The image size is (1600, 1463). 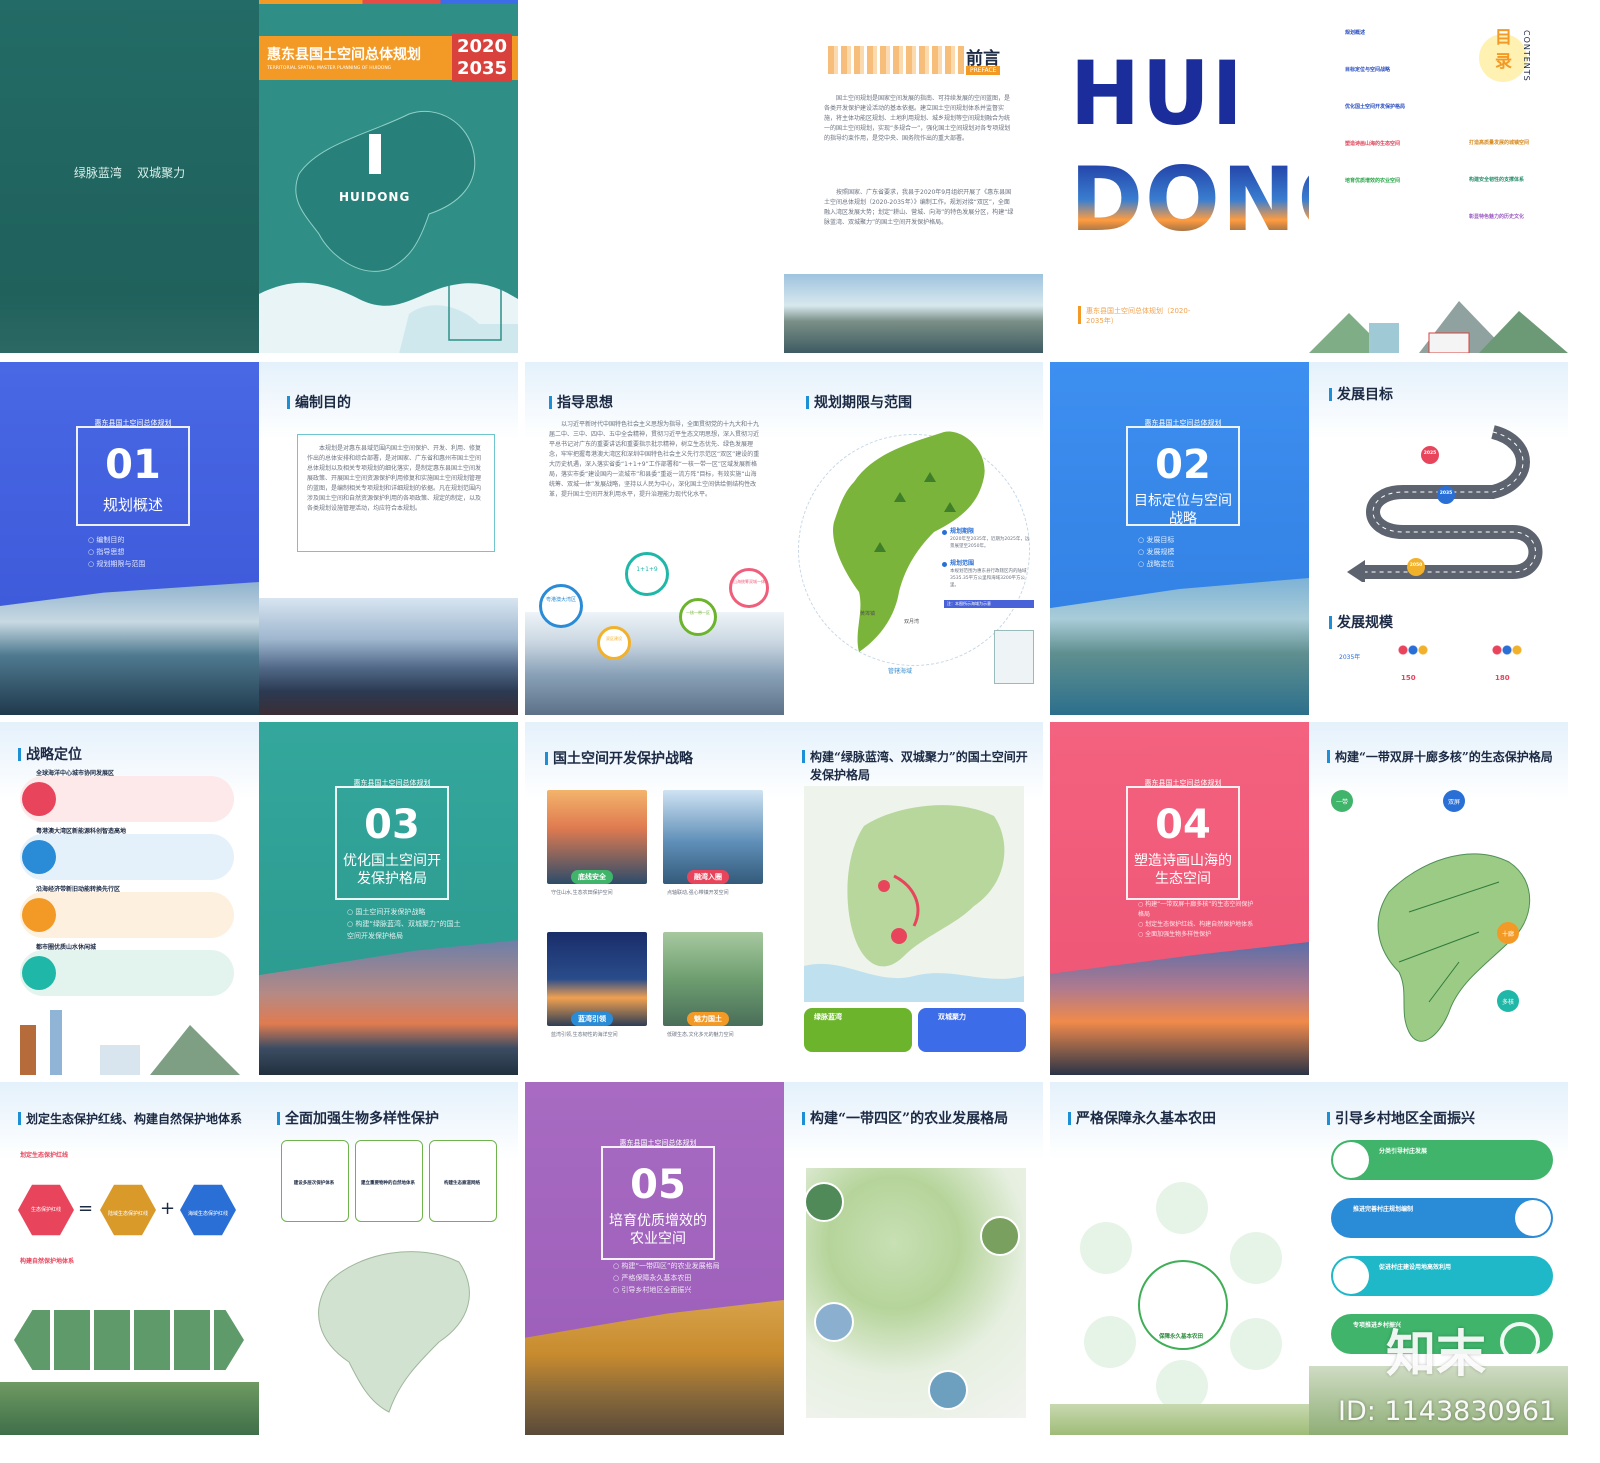 I want to click on pattern-legend-right-title: 双城聚力, so click(x=952, y=1017).